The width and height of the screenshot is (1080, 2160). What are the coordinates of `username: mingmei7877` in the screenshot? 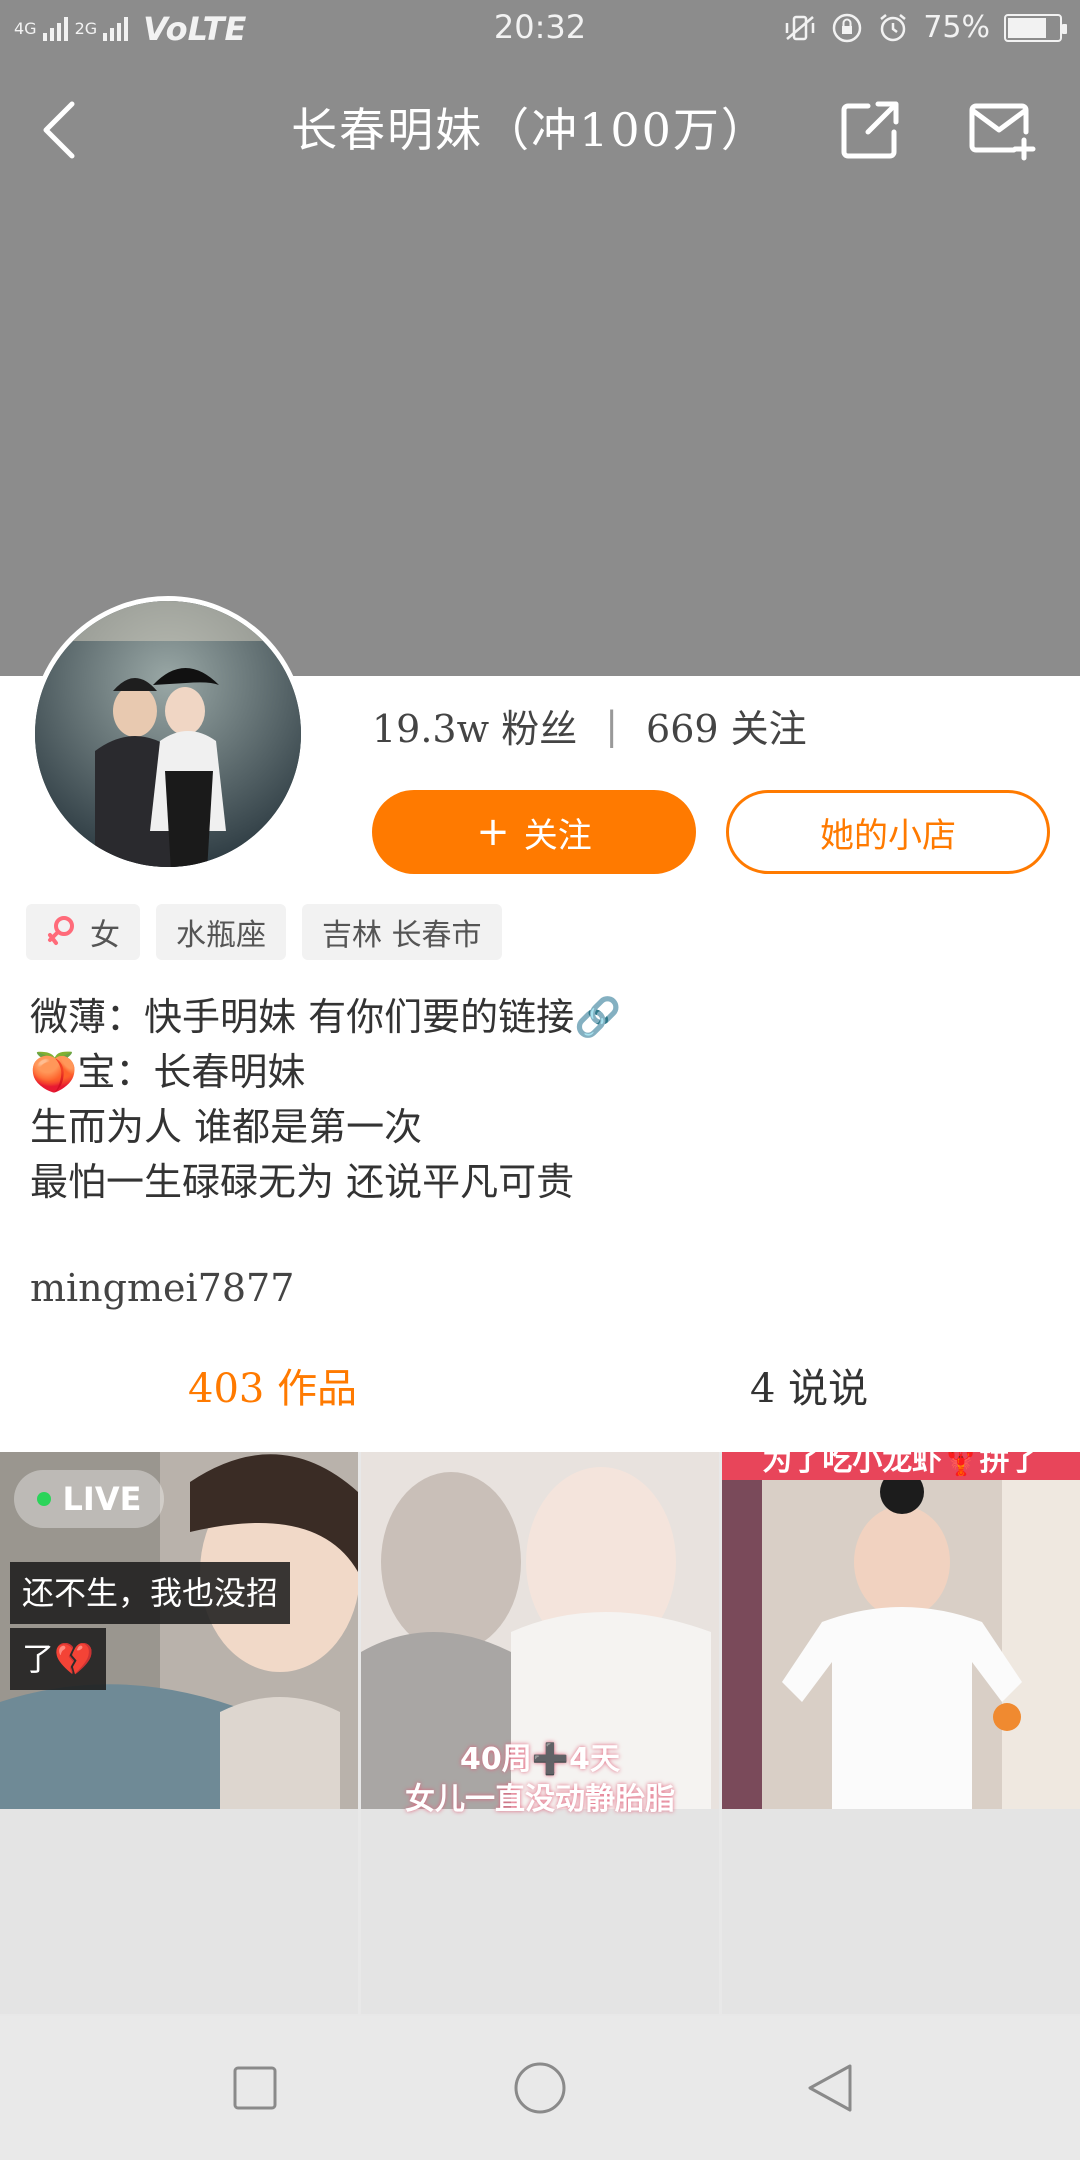 It's located at (162, 1288).